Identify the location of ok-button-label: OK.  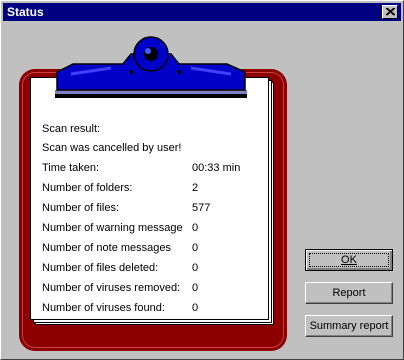
(349, 260).